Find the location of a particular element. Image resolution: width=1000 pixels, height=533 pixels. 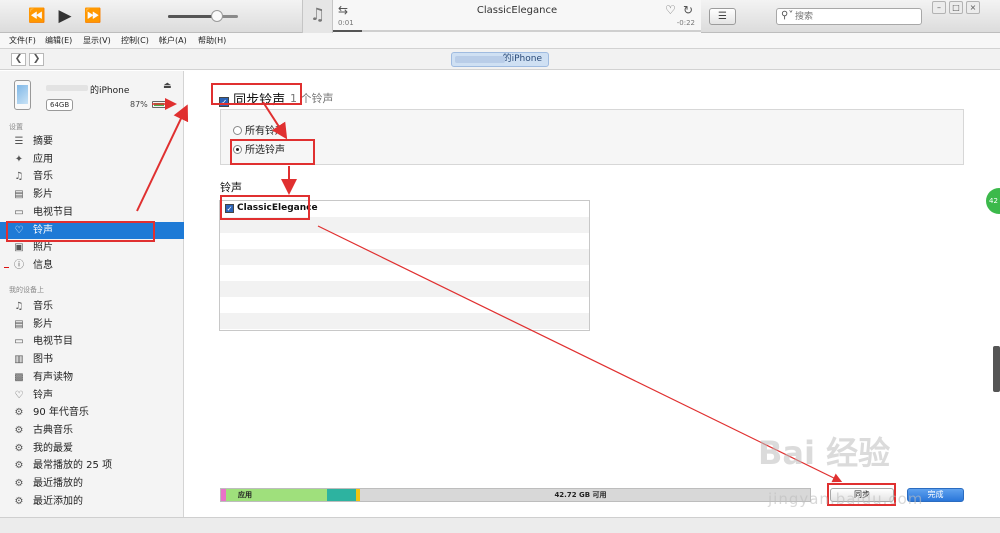

edge-meter is located at coordinates (996, 369).